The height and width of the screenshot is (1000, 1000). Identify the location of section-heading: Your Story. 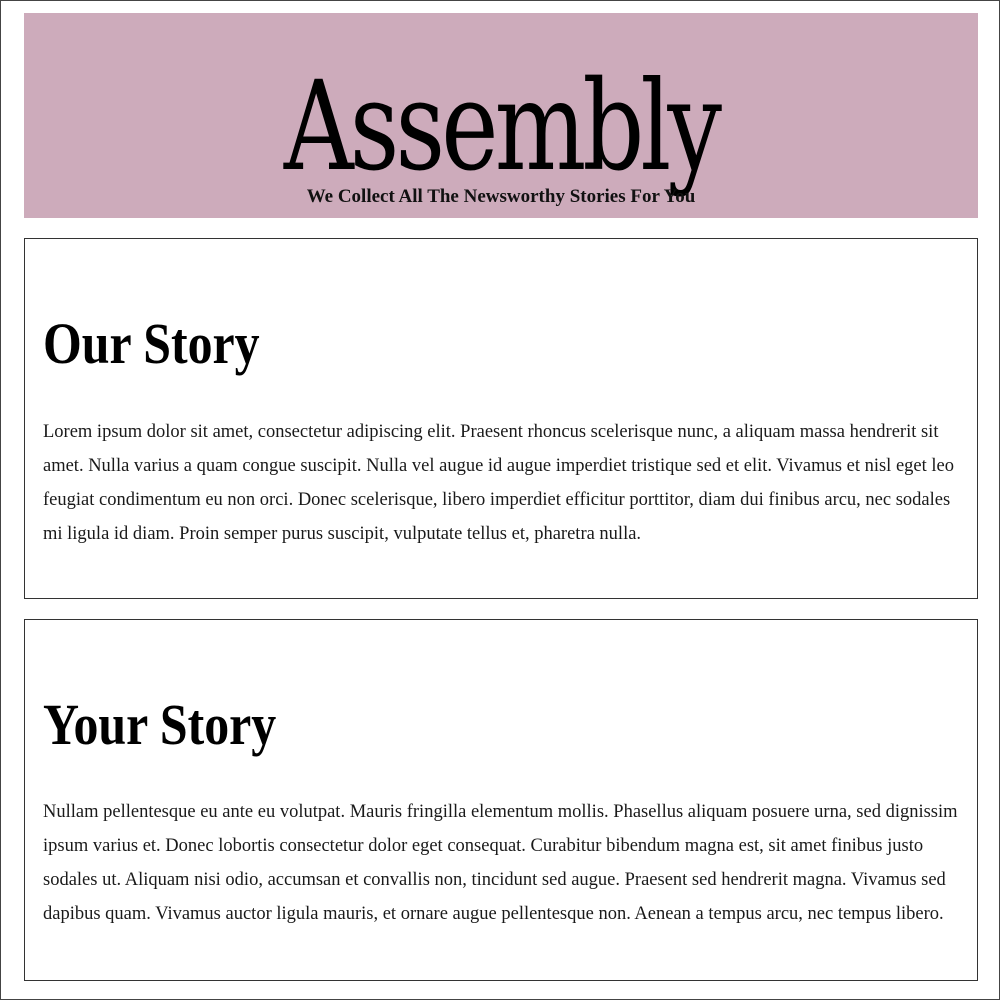
(160, 724).